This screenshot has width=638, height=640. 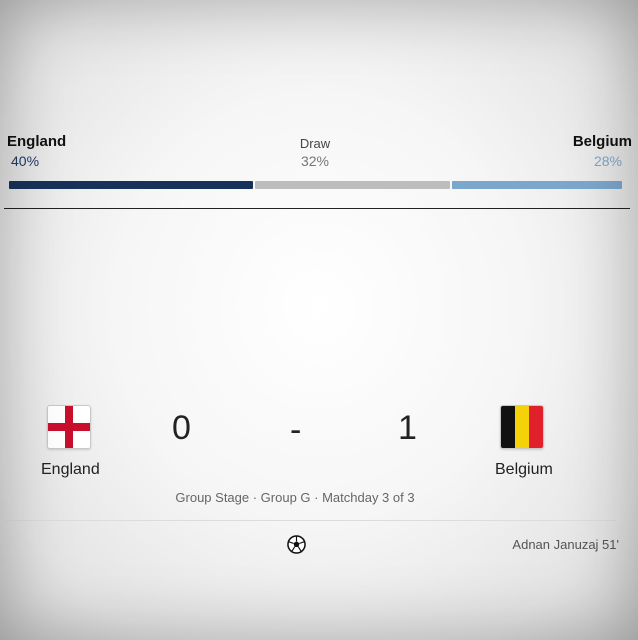 What do you see at coordinates (70, 470) in the screenshot?
I see `home-team-name: England` at bounding box center [70, 470].